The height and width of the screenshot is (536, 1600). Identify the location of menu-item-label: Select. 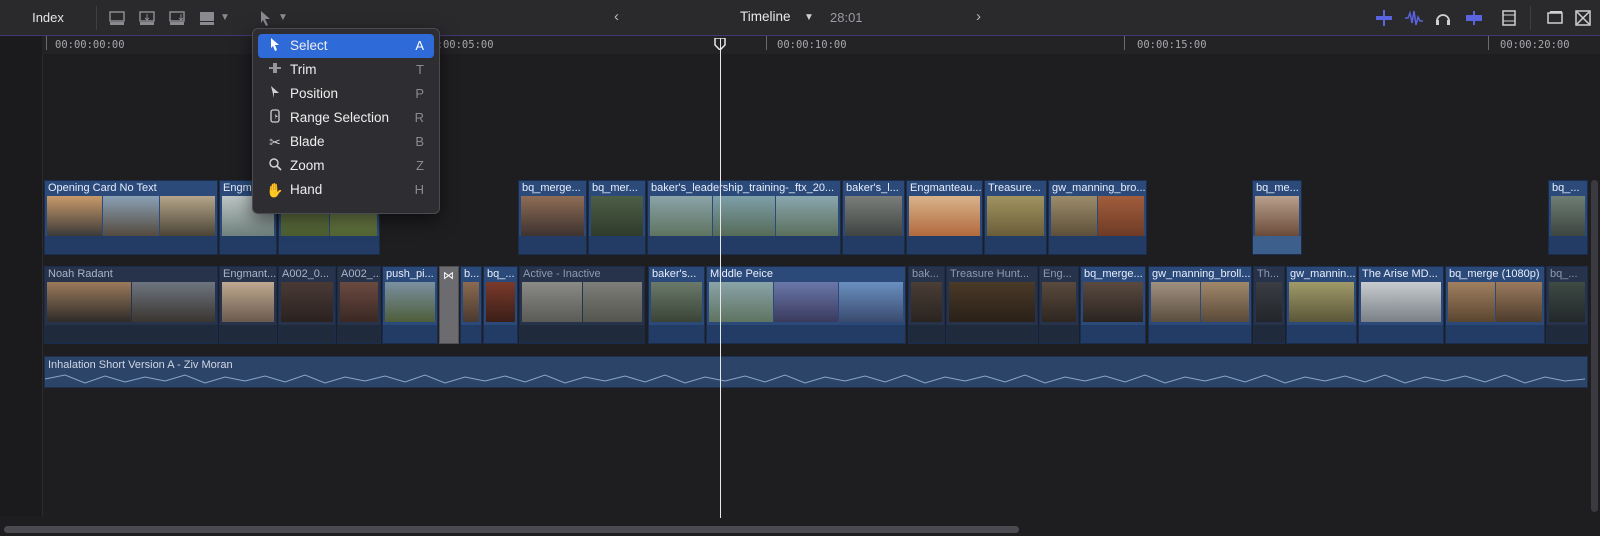
(309, 45).